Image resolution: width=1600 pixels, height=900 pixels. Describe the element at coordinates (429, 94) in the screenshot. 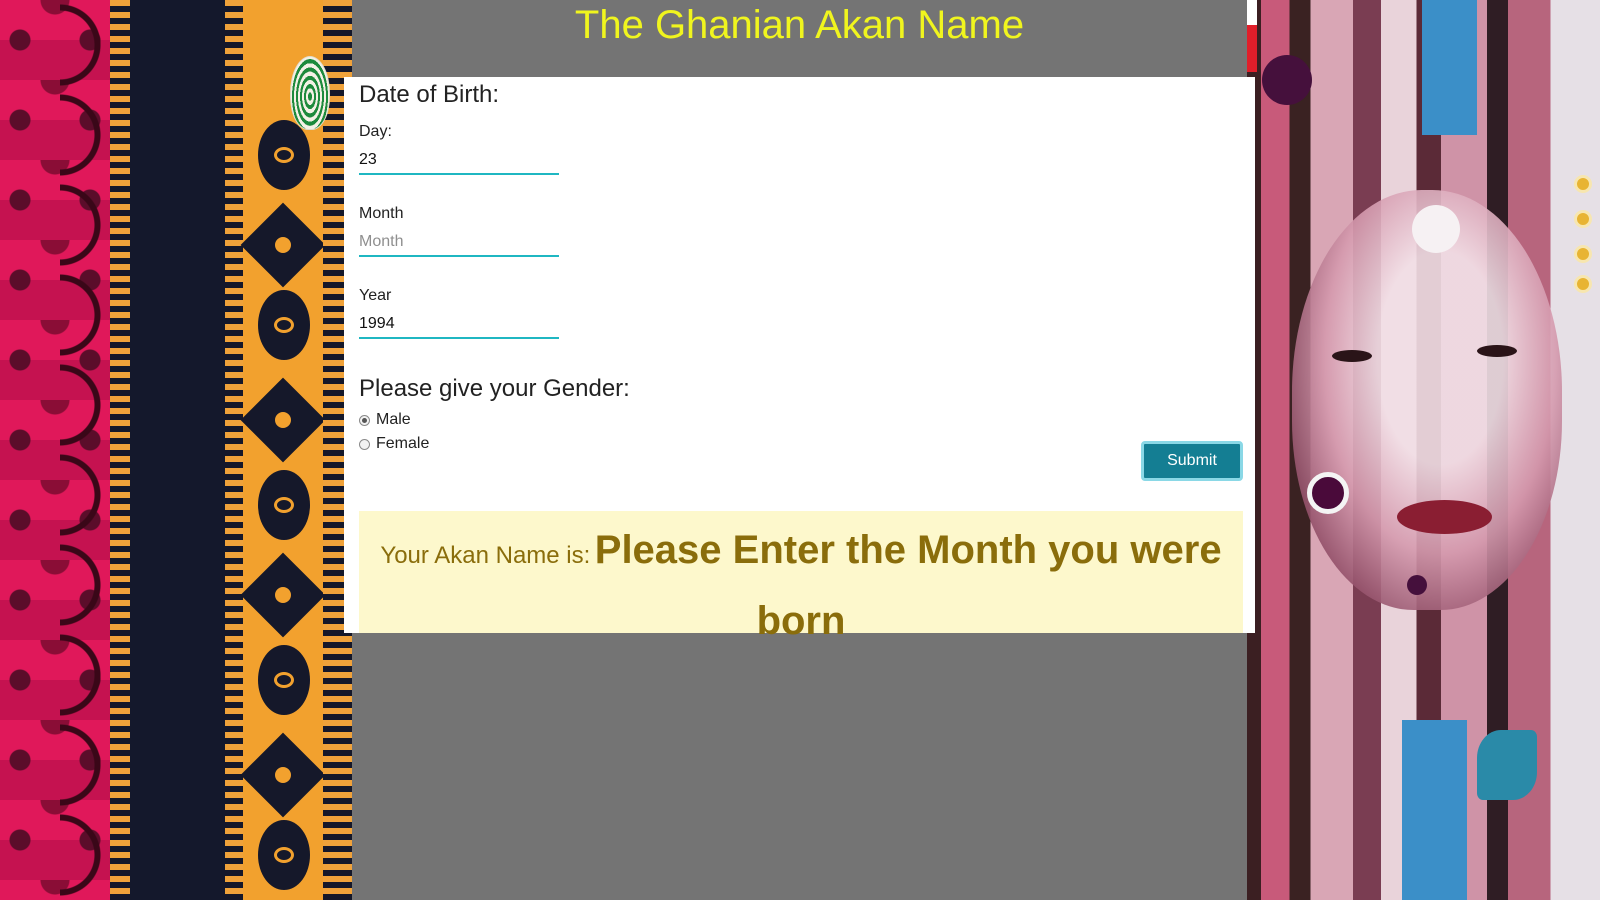

I see `dob-section-title: Date of Birth:` at that location.